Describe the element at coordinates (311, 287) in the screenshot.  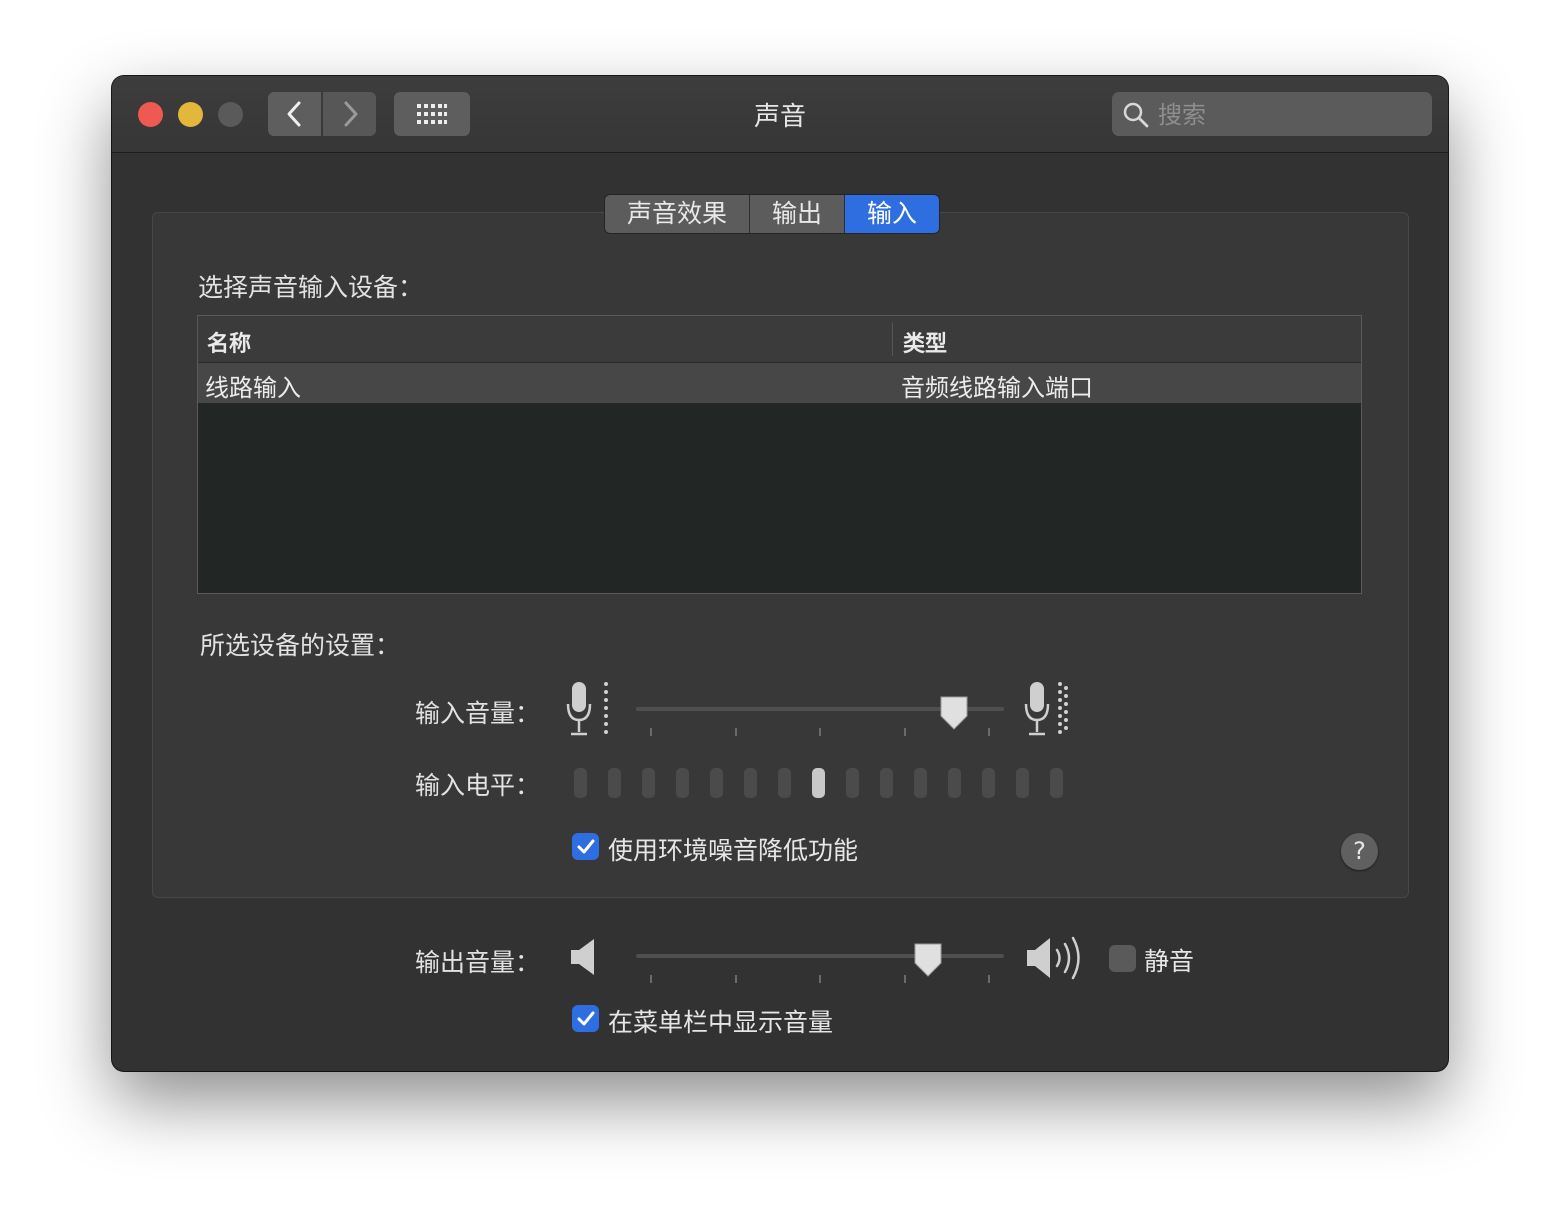
I see `device-list-heading: 选择声音输入设备：` at that location.